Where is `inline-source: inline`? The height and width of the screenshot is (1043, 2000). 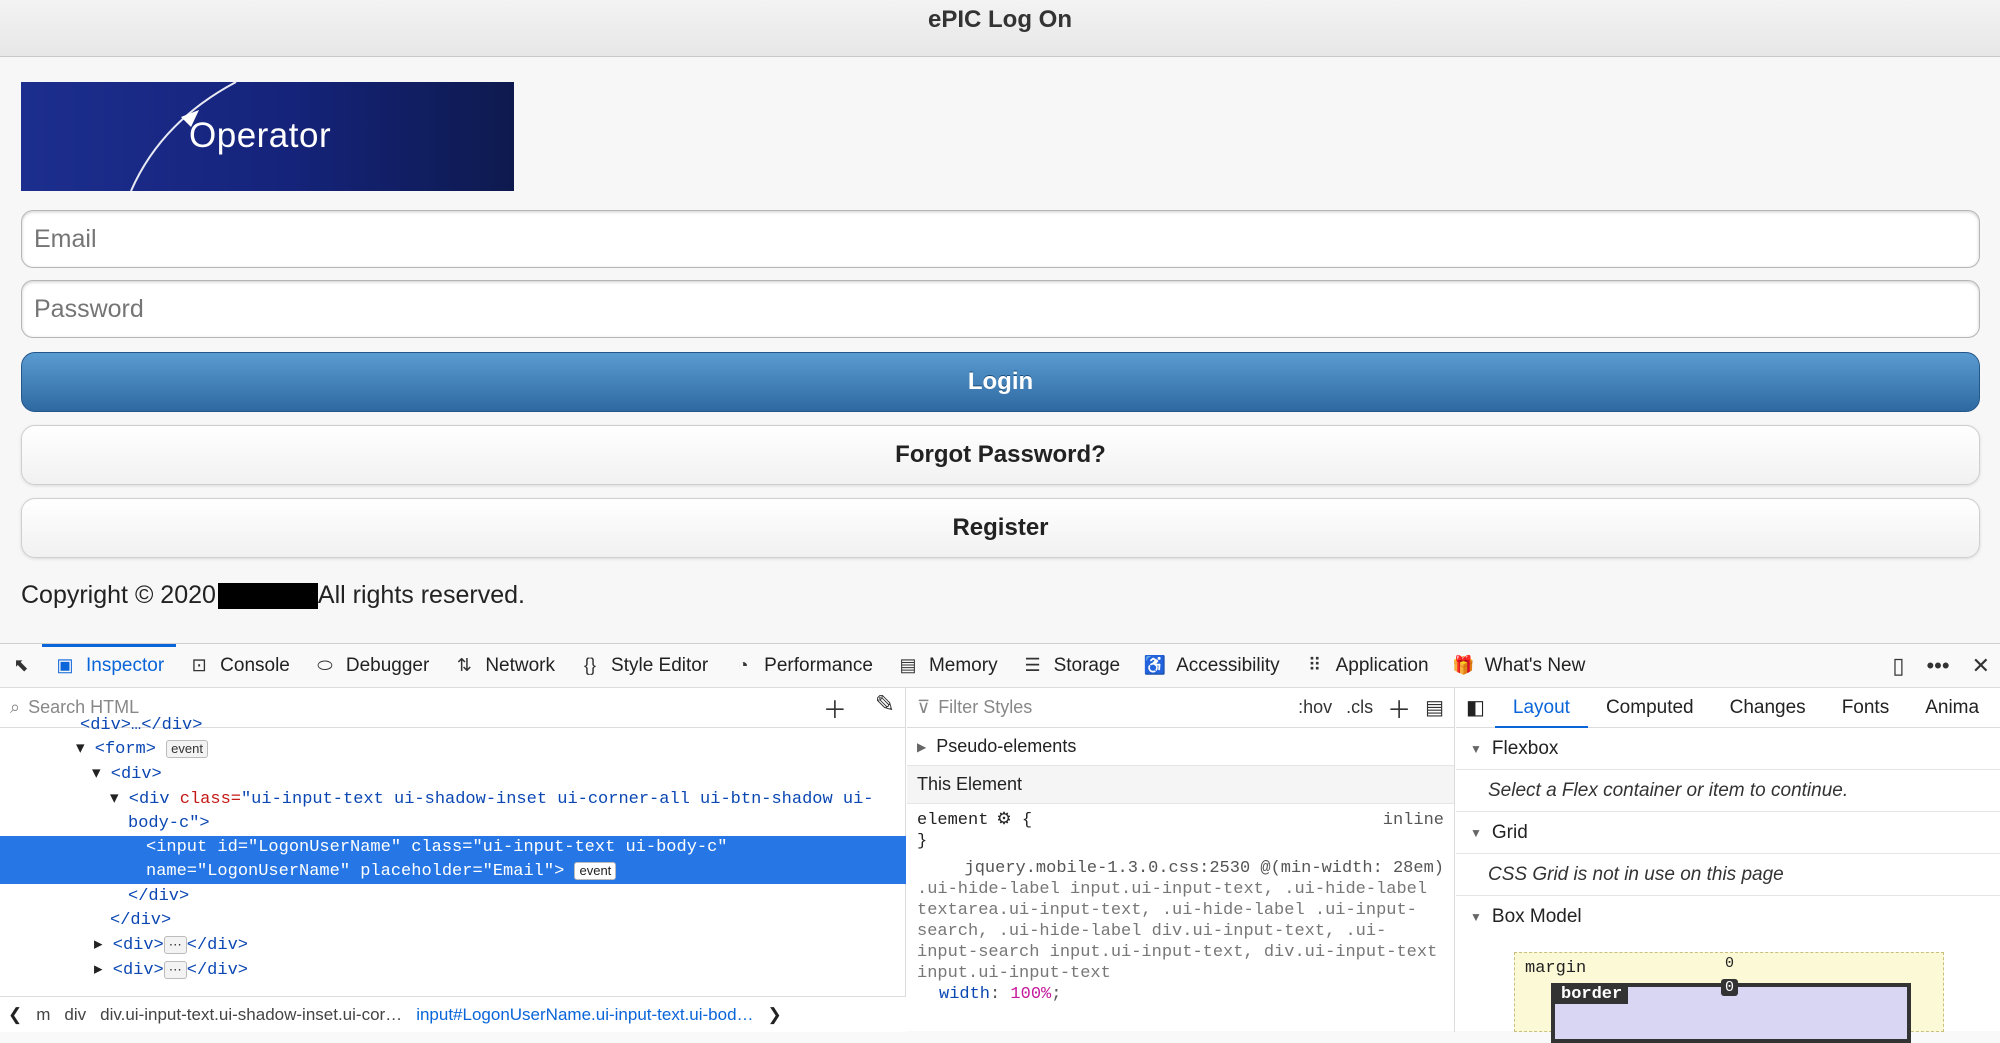
inline-source: inline is located at coordinates (1413, 820).